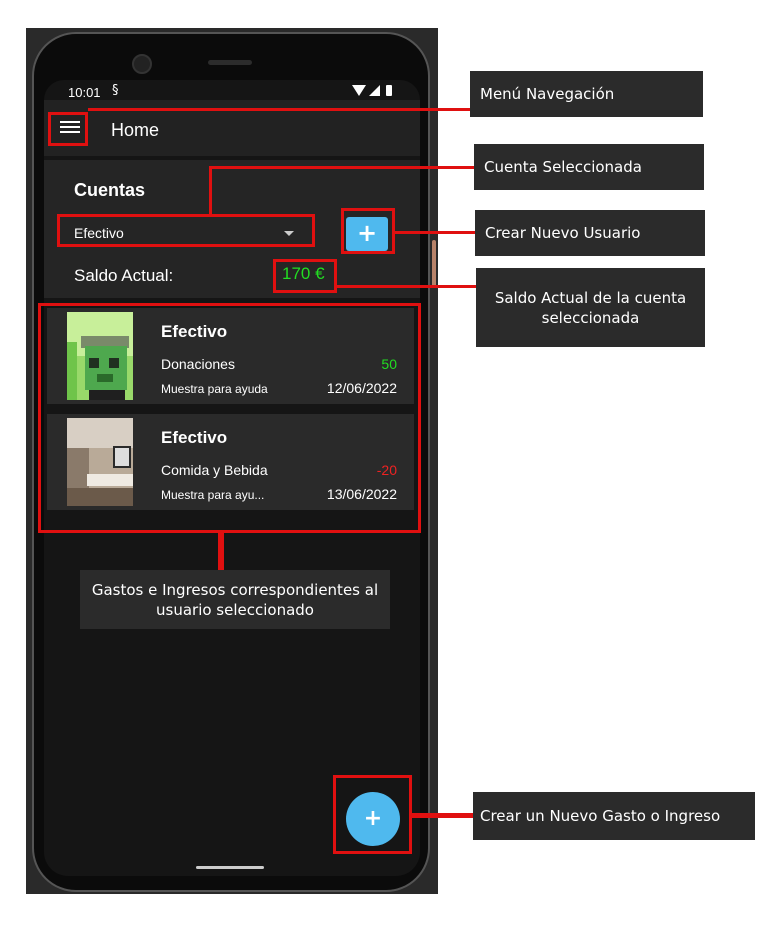  Describe the element at coordinates (124, 275) in the screenshot. I see `balance-label: Saldo Actual:` at that location.